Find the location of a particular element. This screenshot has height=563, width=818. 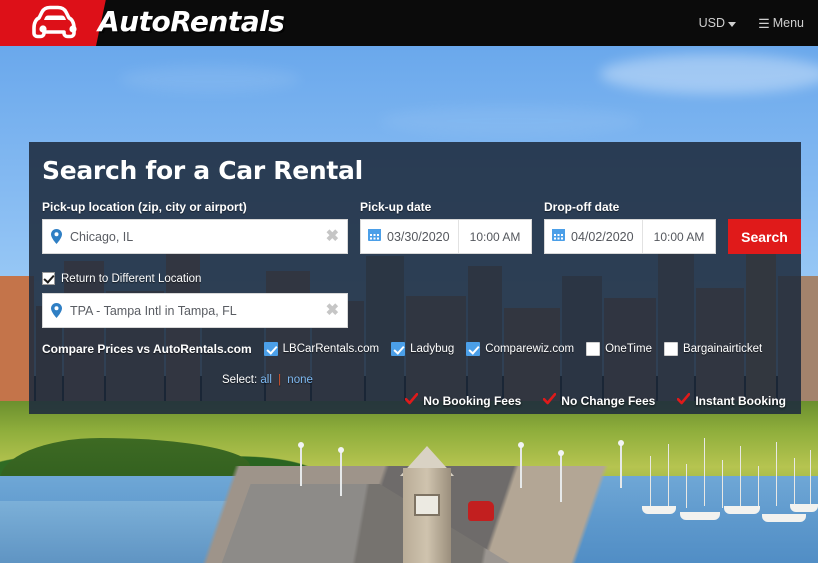

dropoff-time-value: 10:00 AM is located at coordinates (679, 236).